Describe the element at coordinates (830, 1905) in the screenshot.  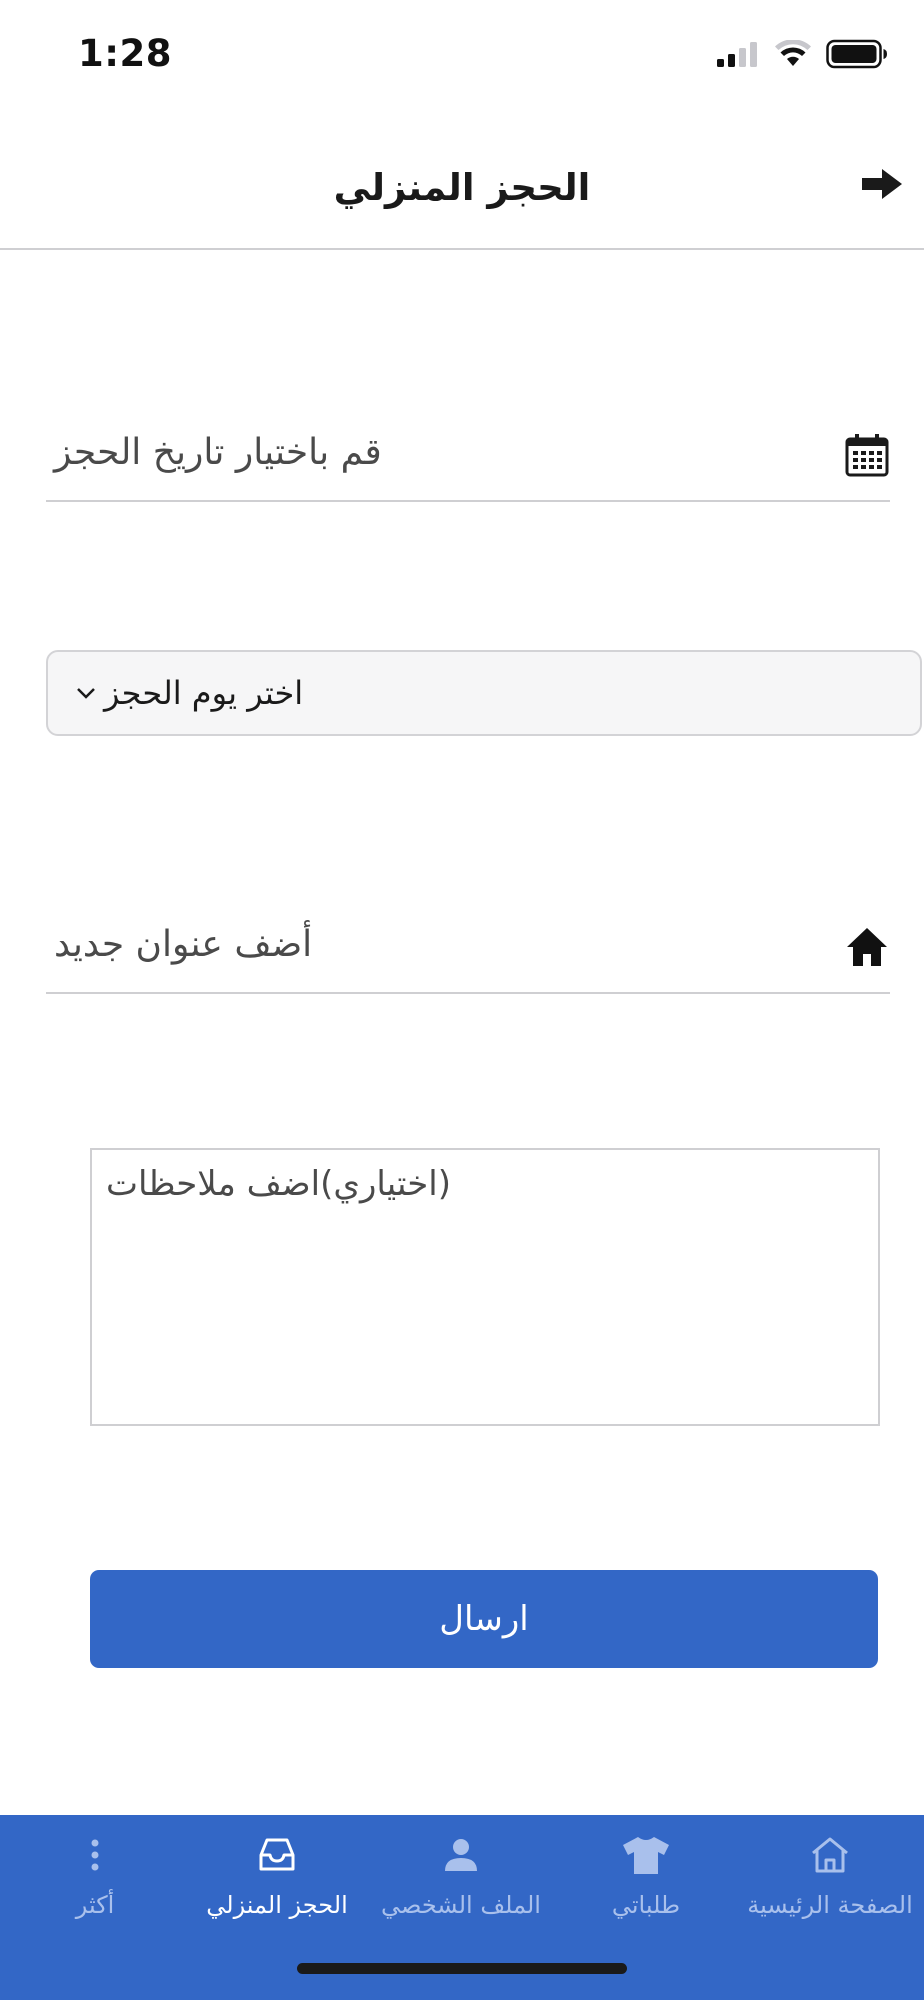
I see `nav-item-label: الصفحة الرئيسية` at that location.